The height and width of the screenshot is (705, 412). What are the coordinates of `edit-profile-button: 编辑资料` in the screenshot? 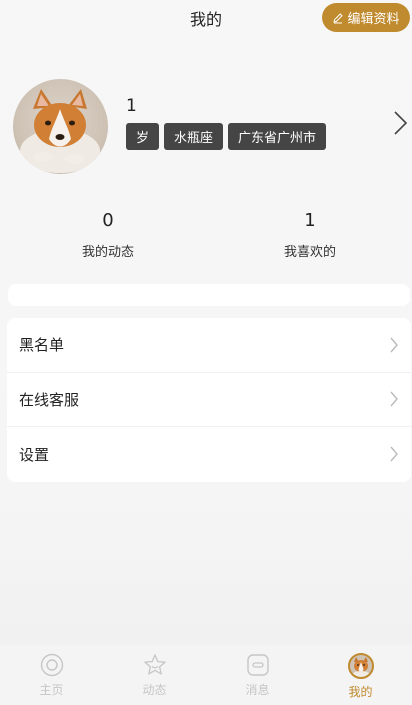 It's located at (366, 17).